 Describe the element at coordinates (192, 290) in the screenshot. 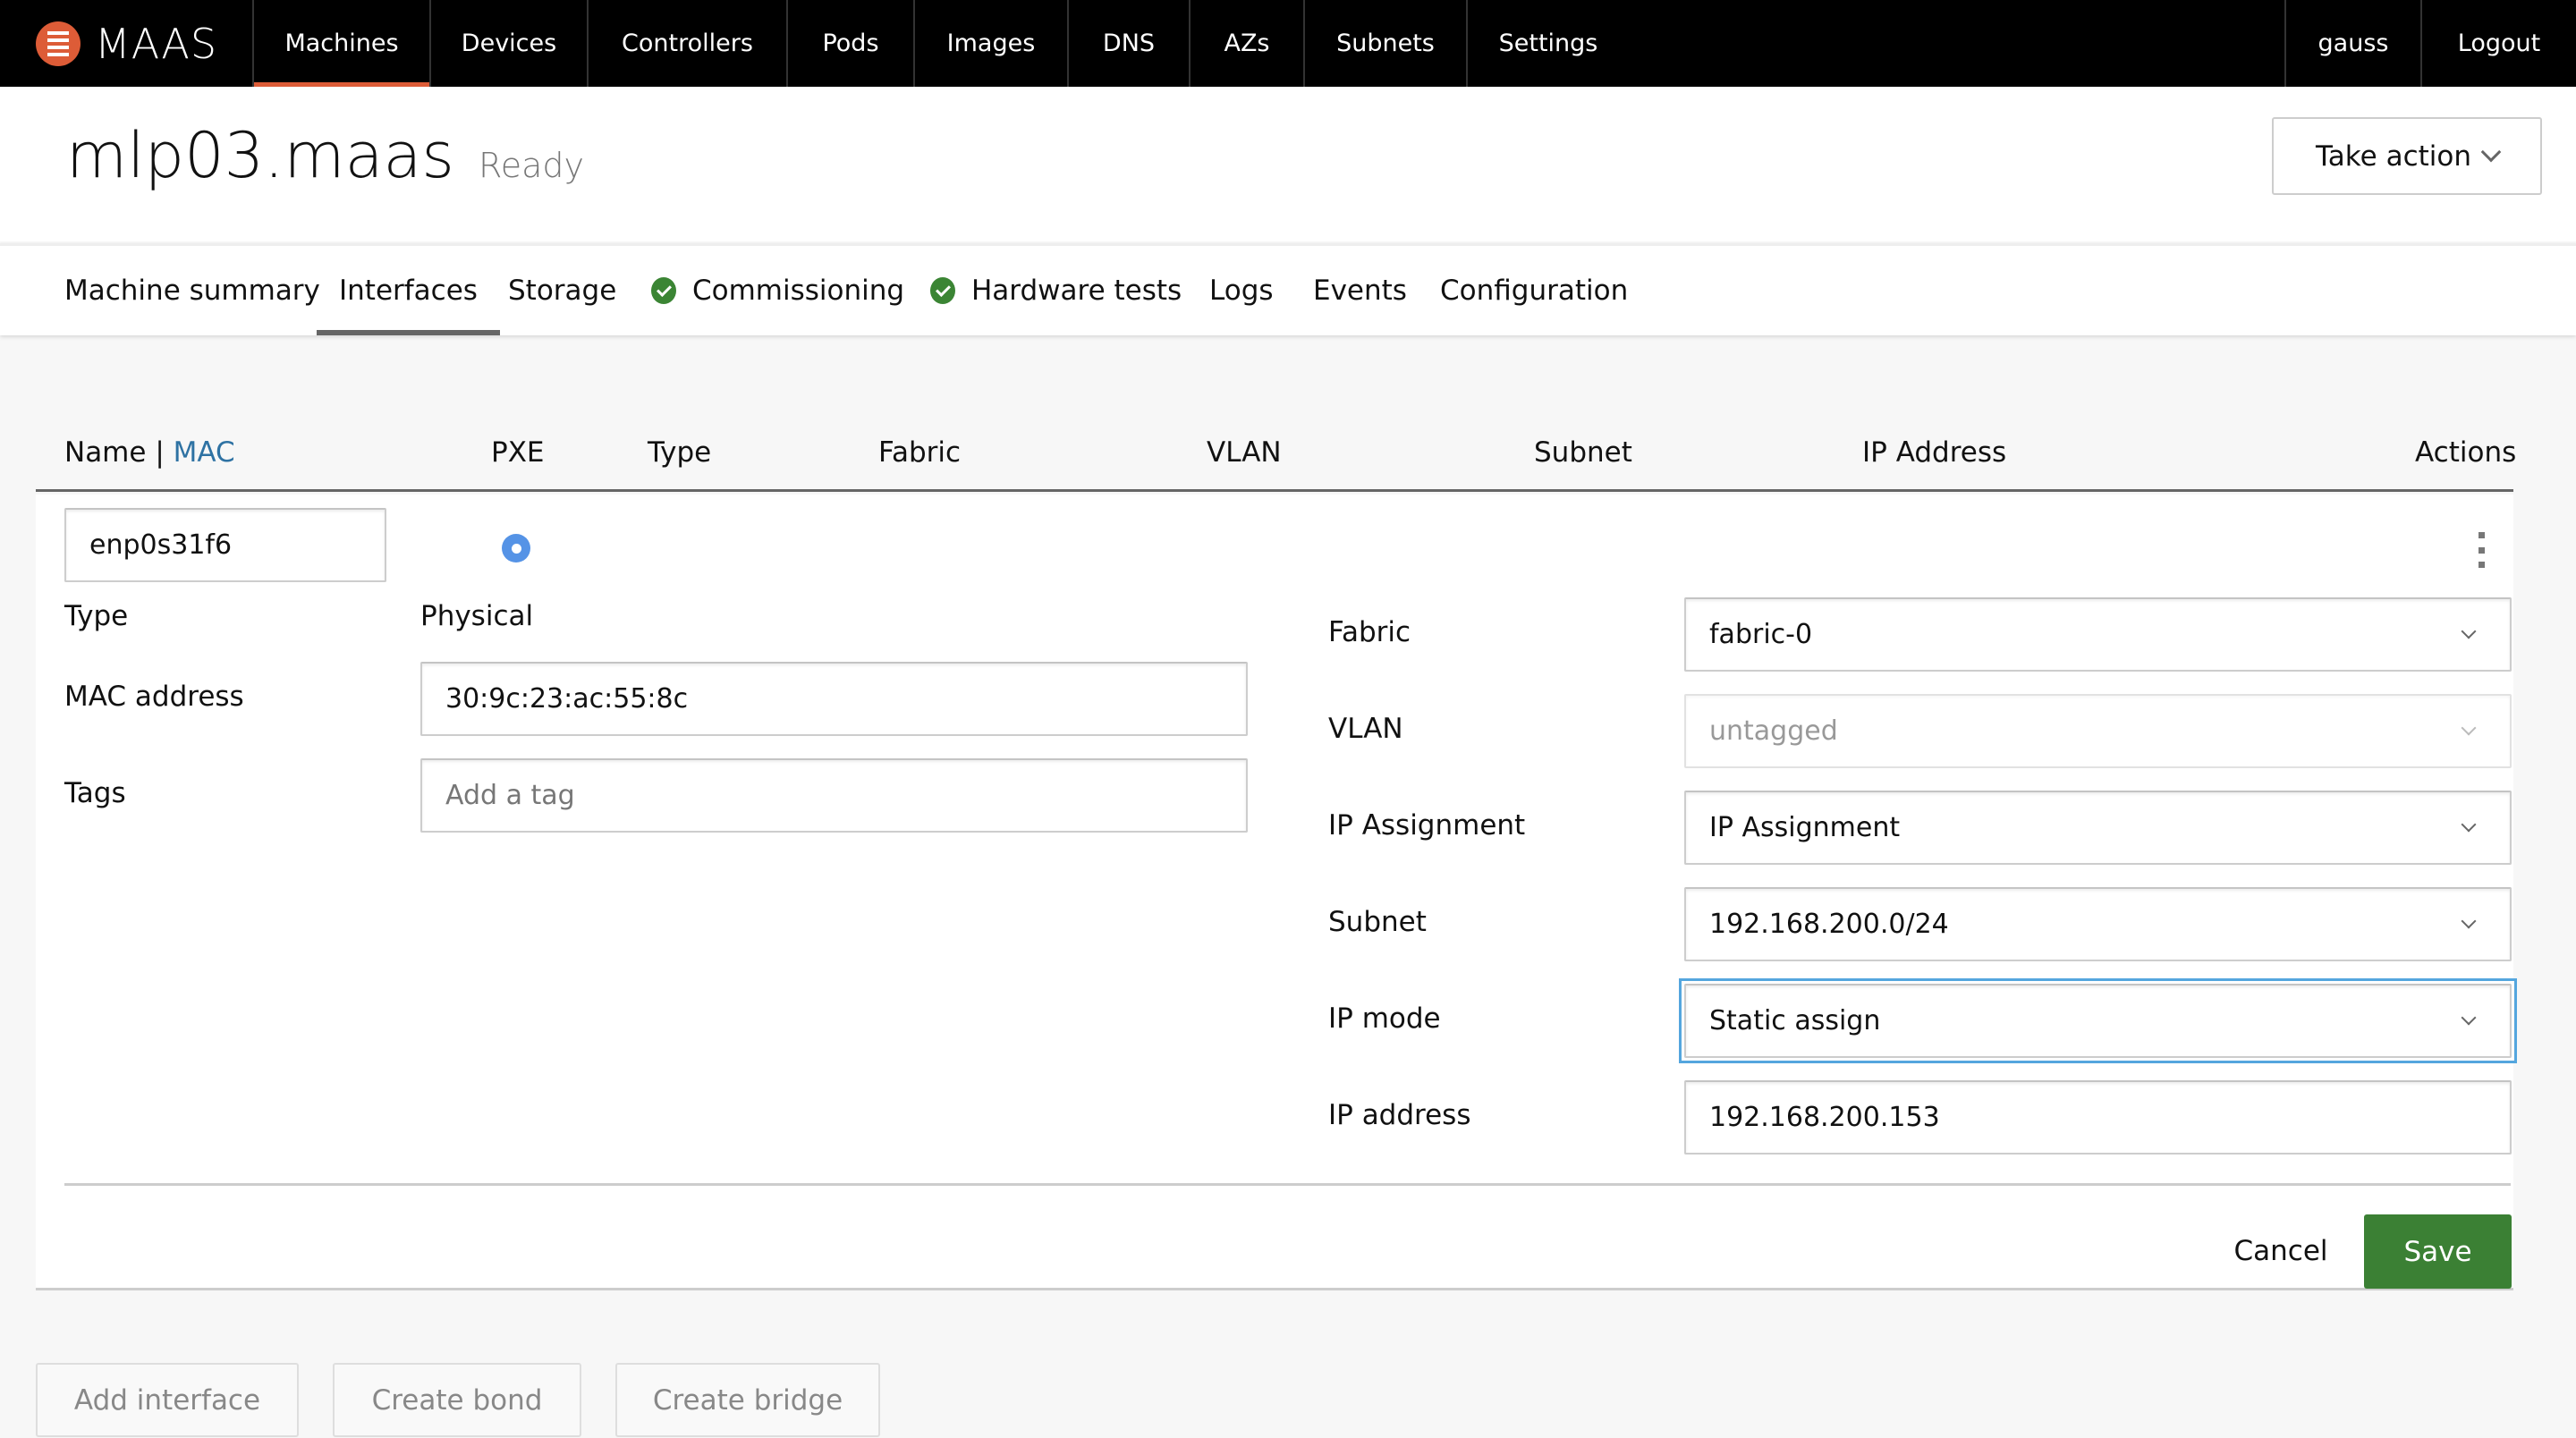

I see `tab-machine-summary: Machine summary` at that location.